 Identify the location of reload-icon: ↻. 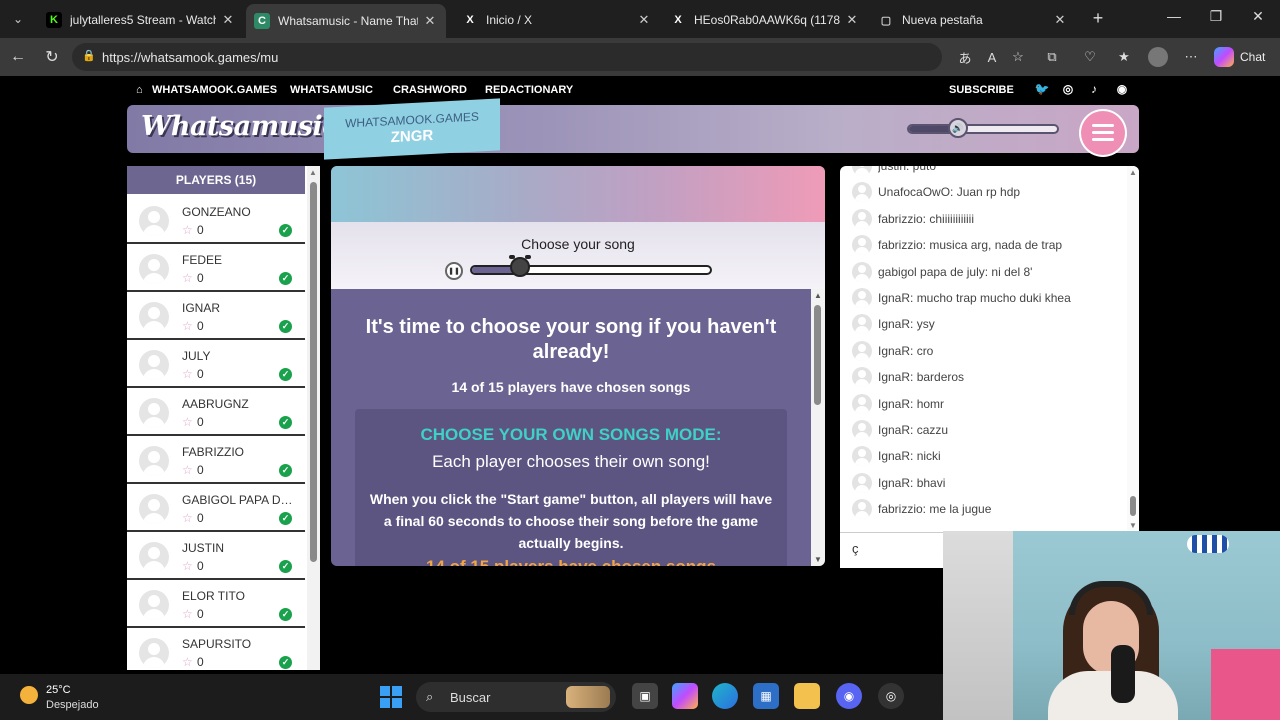
(52, 57).